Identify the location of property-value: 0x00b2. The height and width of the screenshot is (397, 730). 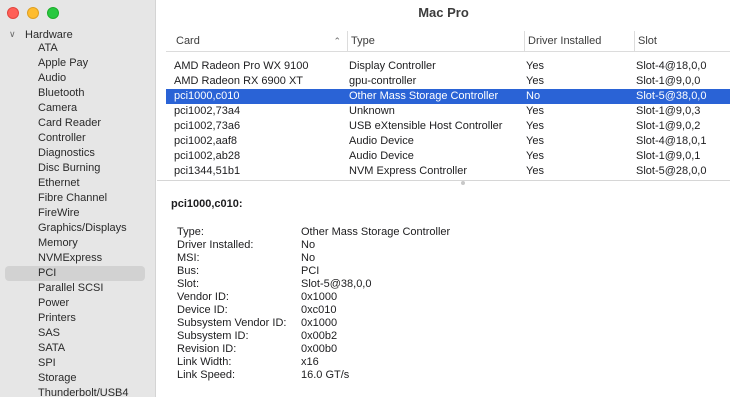
(319, 336).